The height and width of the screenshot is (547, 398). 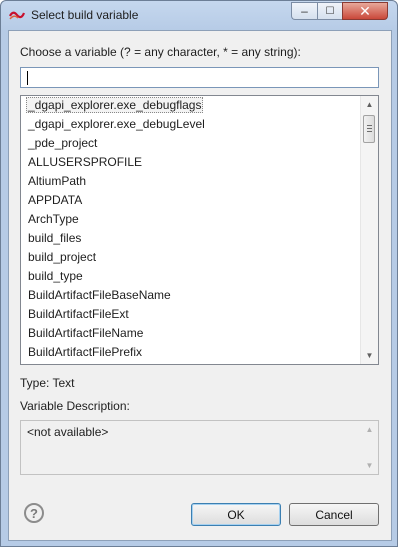 I want to click on list-item-label: BuildArtifactFileExt, so click(x=78, y=314).